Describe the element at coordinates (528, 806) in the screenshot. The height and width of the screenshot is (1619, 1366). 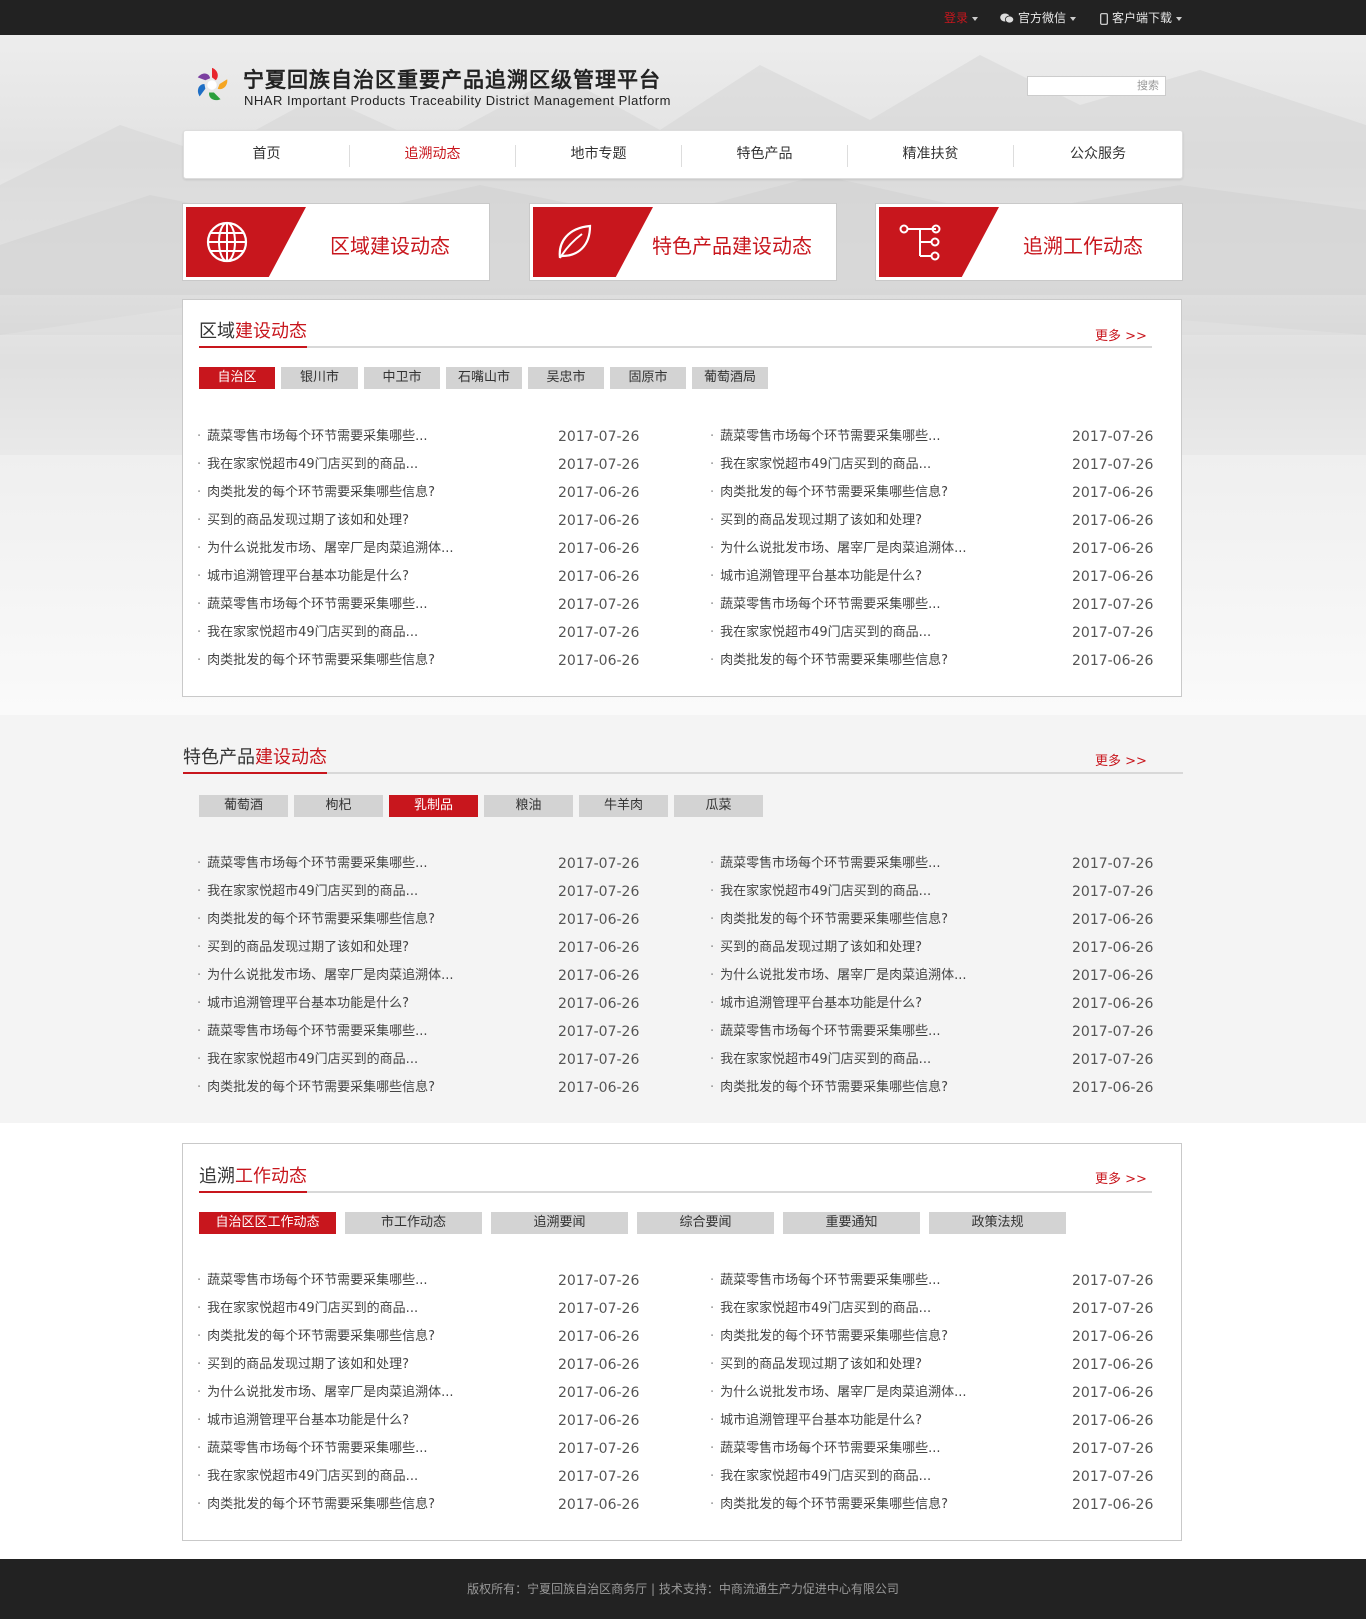
I see `tab-1-3: 粮油` at that location.